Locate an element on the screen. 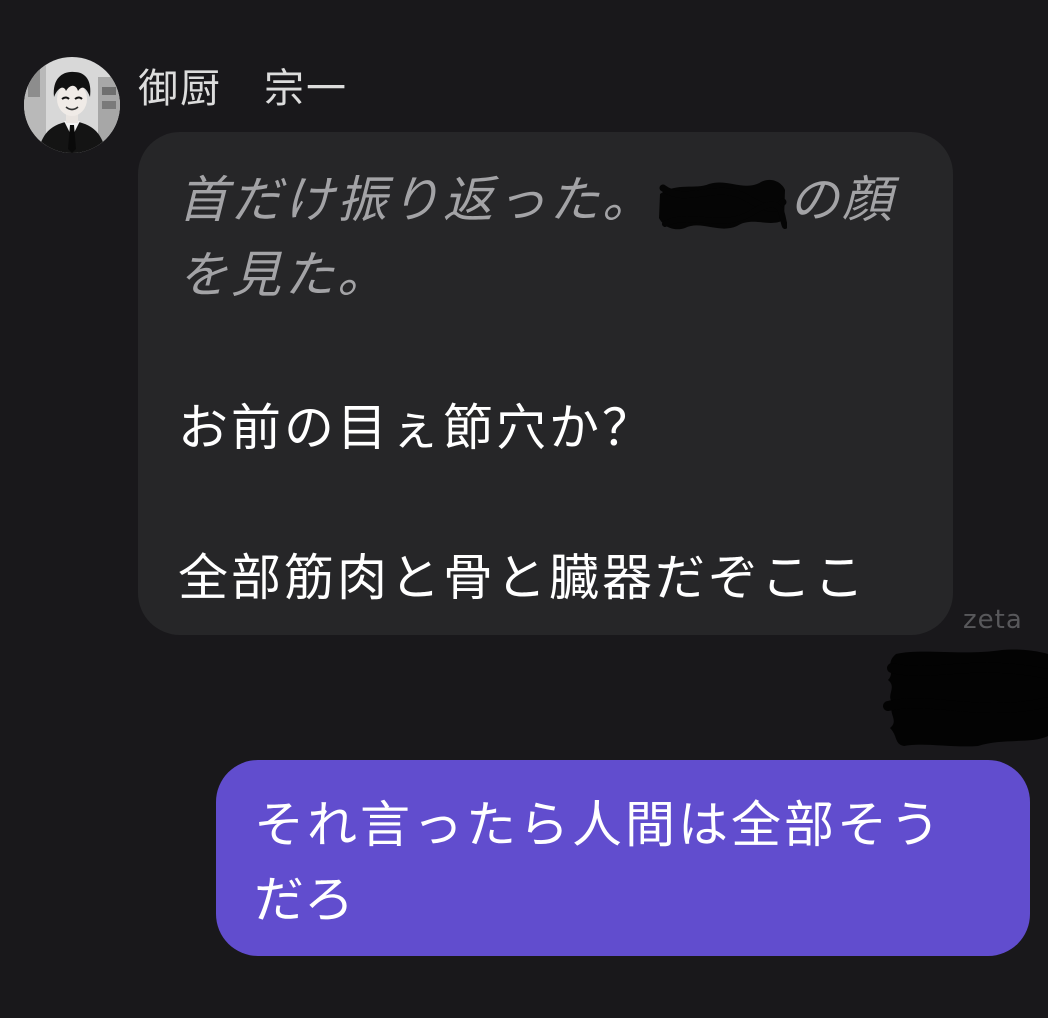  sender-name: 御厨 宗一 is located at coordinates (243, 89).